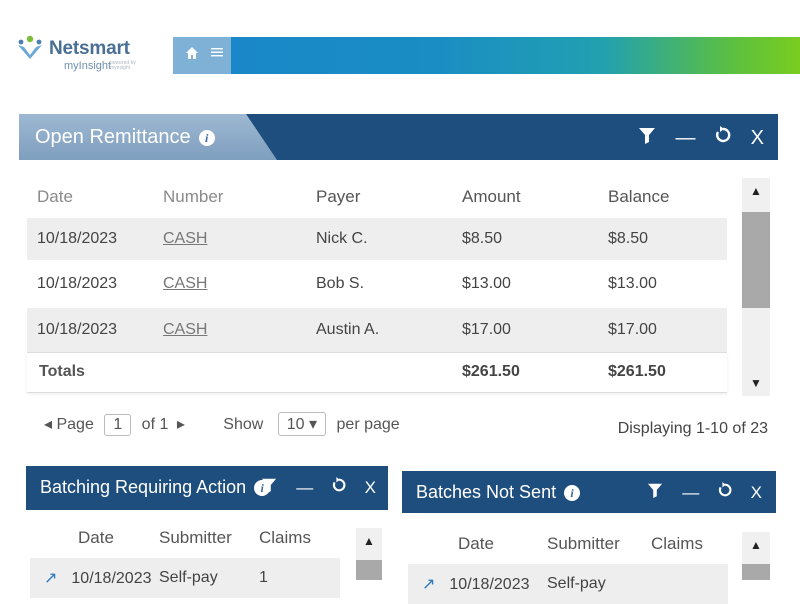 This screenshot has width=800, height=604. I want to click on table-row: ↗ 10/18/2023 Self-pay 1, so click(185, 578).